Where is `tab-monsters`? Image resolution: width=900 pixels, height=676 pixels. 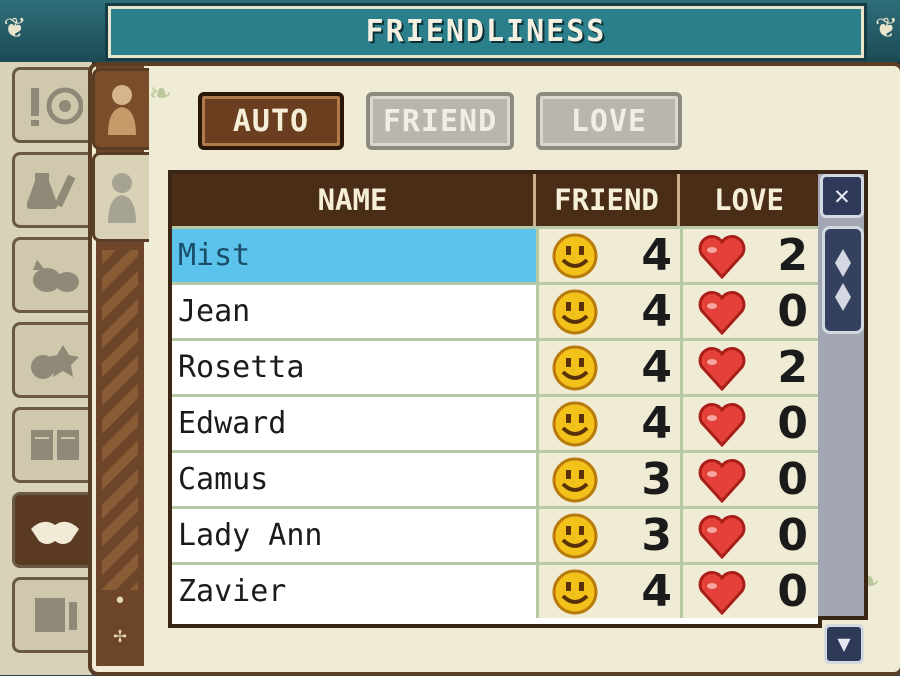 tab-monsters is located at coordinates (53, 275).